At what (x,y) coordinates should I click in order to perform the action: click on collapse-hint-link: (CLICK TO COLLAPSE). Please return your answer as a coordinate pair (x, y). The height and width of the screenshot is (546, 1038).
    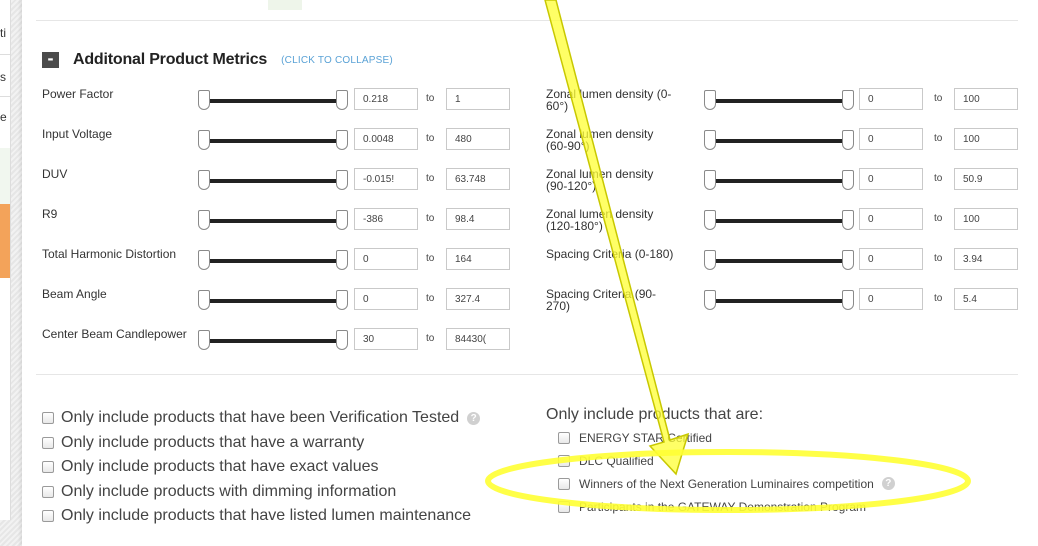
    Looking at the image, I should click on (337, 60).